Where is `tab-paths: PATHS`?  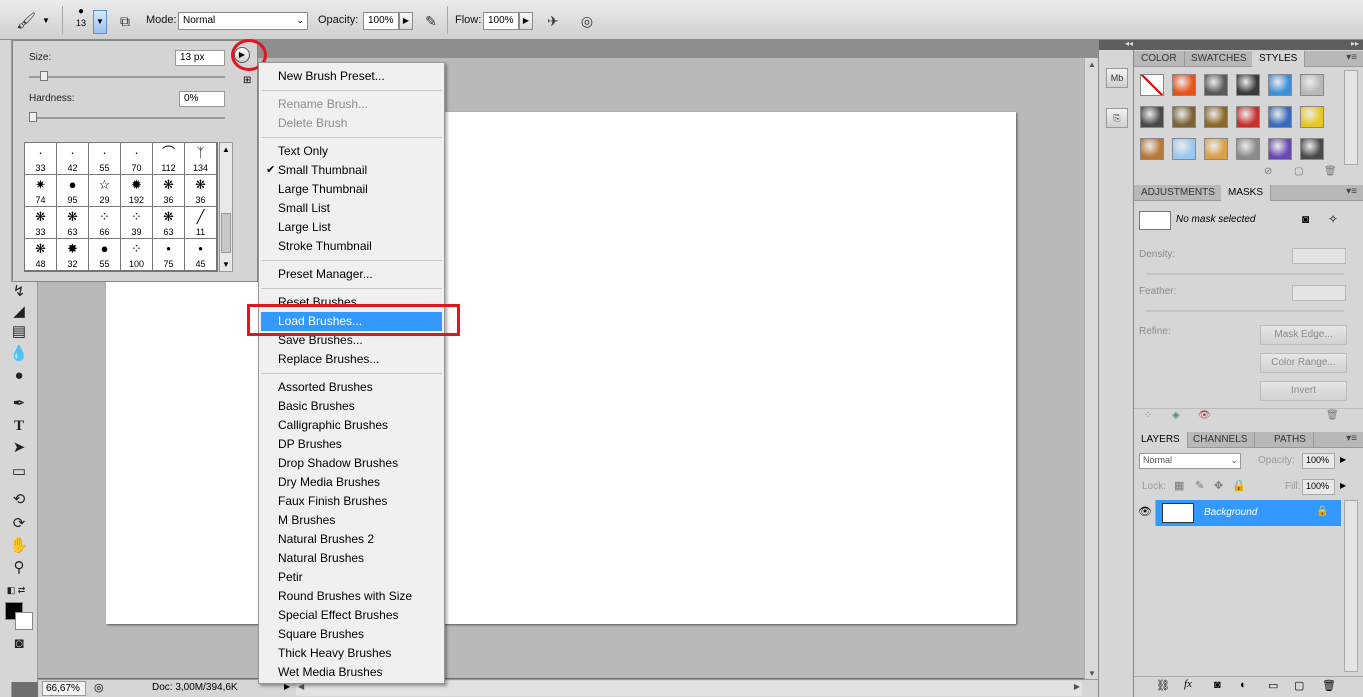 tab-paths: PATHS is located at coordinates (1290, 440).